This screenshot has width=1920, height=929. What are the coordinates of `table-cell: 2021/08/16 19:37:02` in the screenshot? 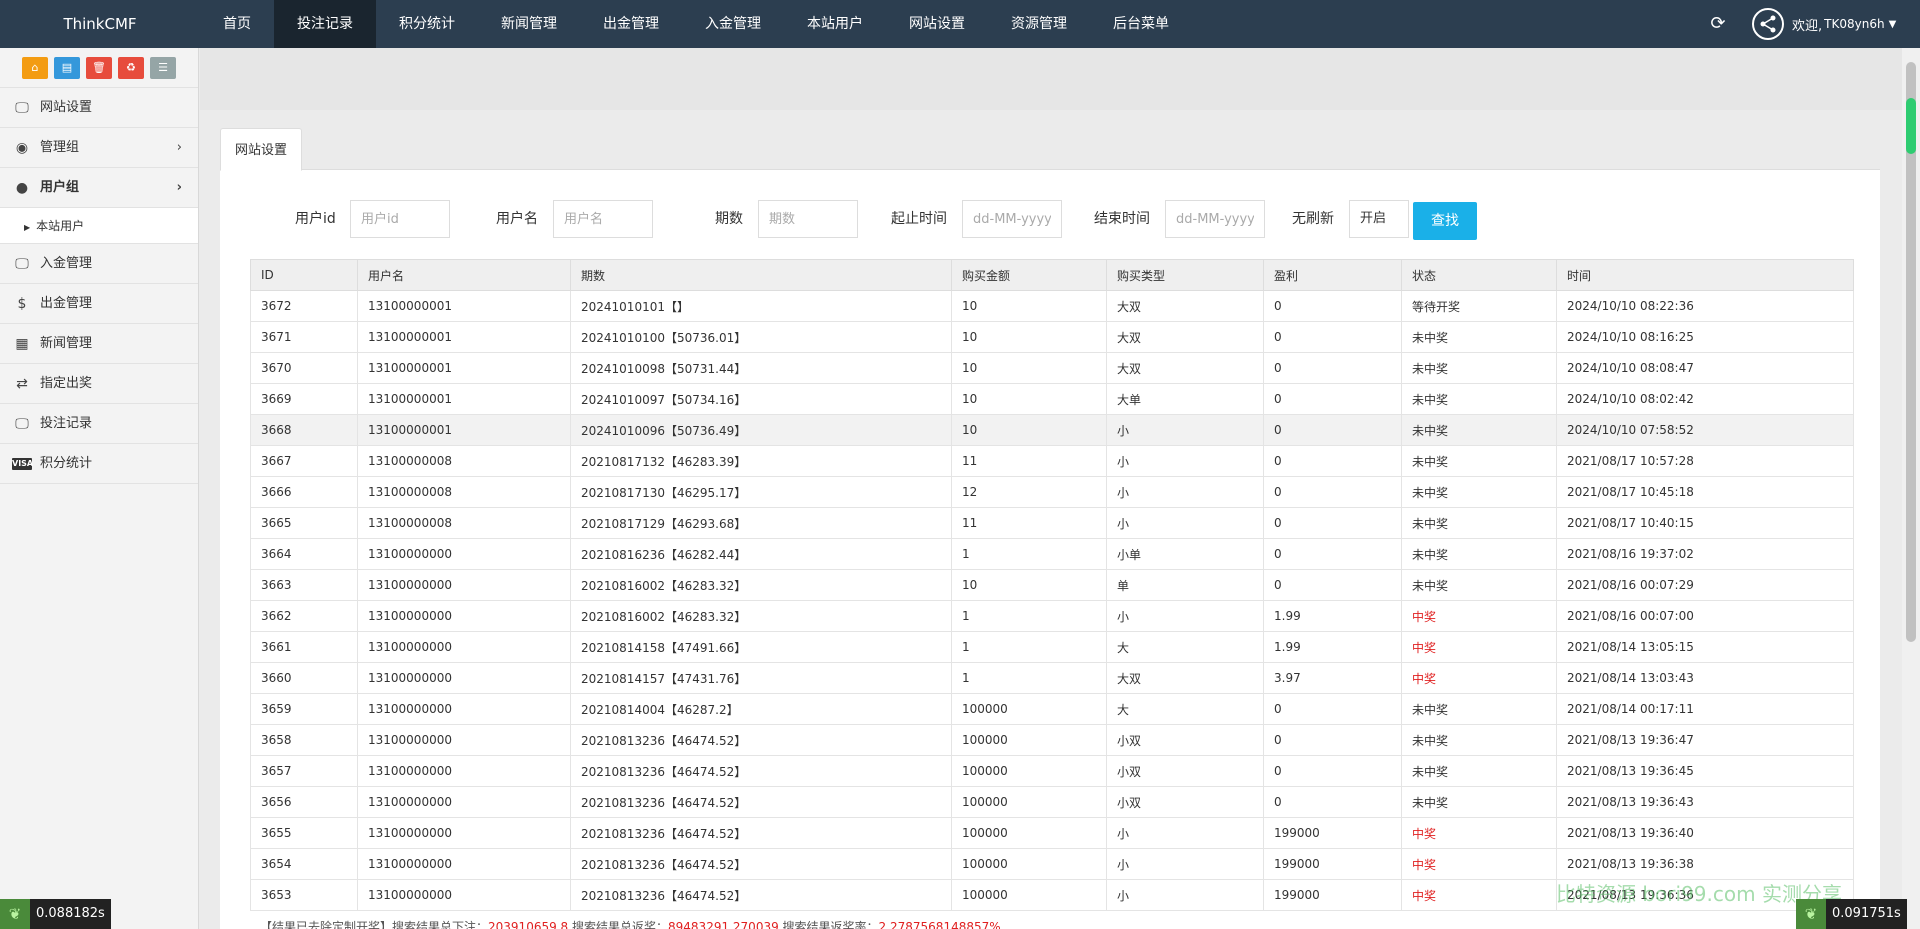 It's located at (1705, 554).